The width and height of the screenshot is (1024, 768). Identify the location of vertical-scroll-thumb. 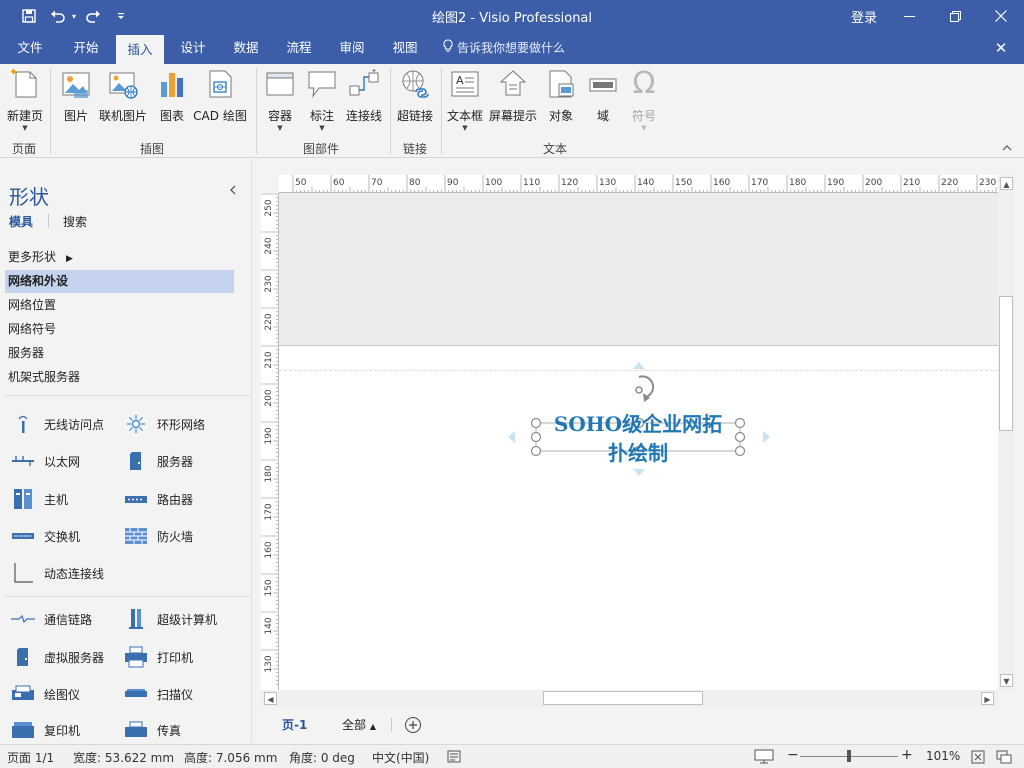
(1006, 363).